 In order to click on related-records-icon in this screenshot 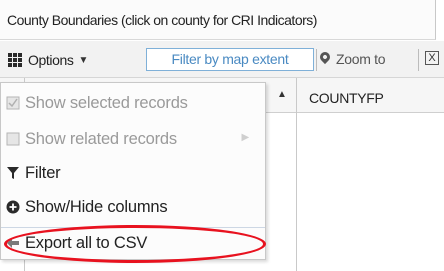, I will do `click(13, 139)`.